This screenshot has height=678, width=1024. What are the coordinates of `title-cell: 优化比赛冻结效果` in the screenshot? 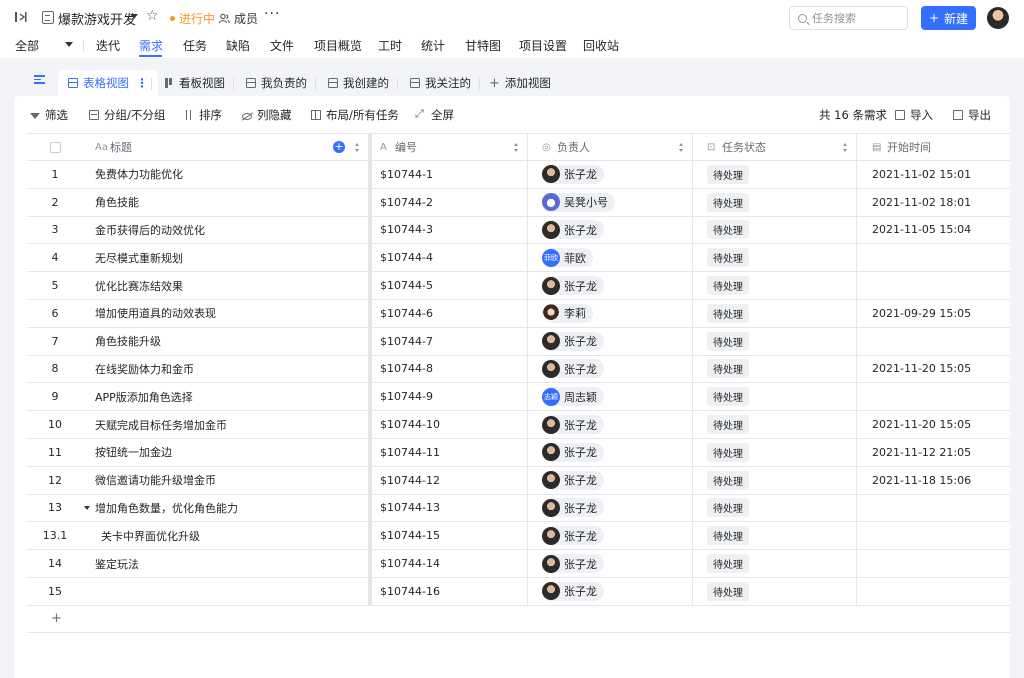 It's located at (226, 285).